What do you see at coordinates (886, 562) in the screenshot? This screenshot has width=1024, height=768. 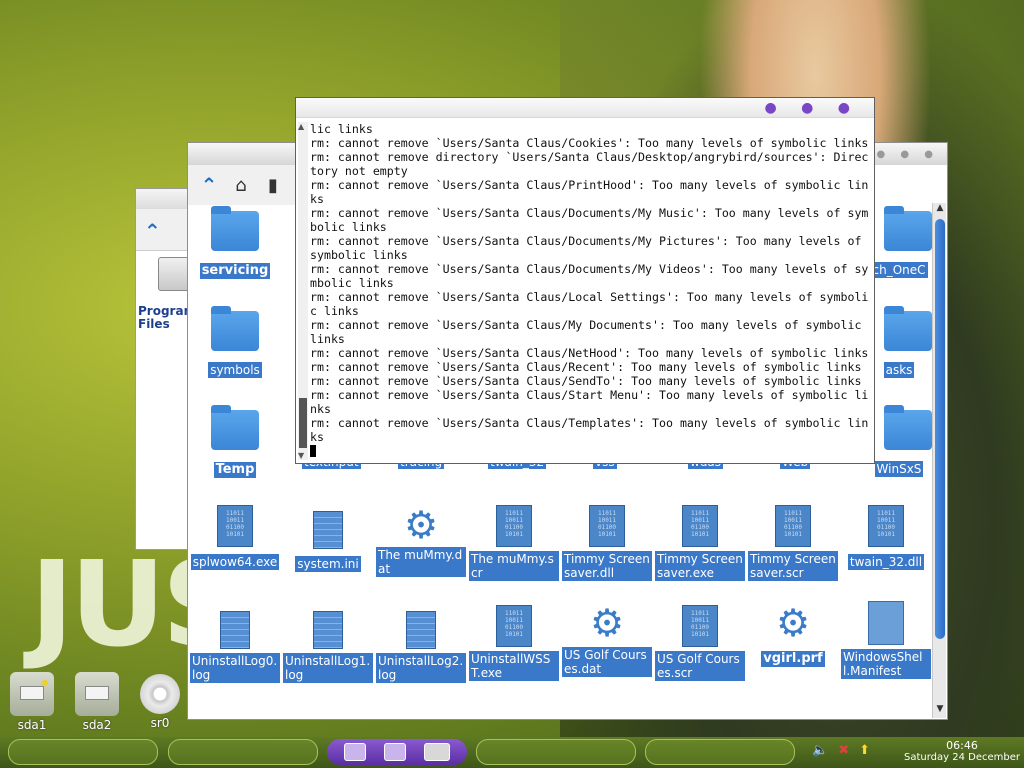 I see `file-item-label: twain_32.dll` at bounding box center [886, 562].